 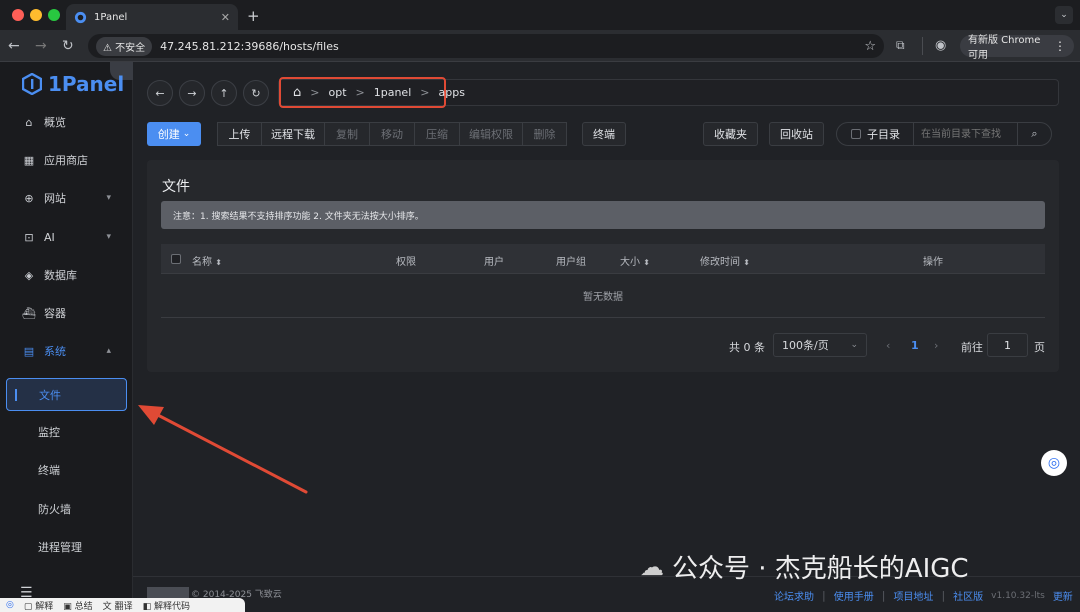 What do you see at coordinates (972, 347) in the screenshot?
I see `goto-label: 前往` at bounding box center [972, 347].